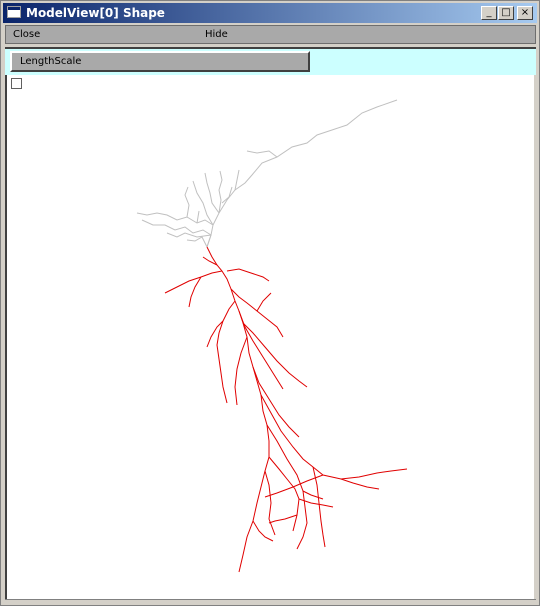 This screenshot has height=606, width=540. What do you see at coordinates (95, 13) in the screenshot?
I see `window-title: ModelView[0] Shape` at bounding box center [95, 13].